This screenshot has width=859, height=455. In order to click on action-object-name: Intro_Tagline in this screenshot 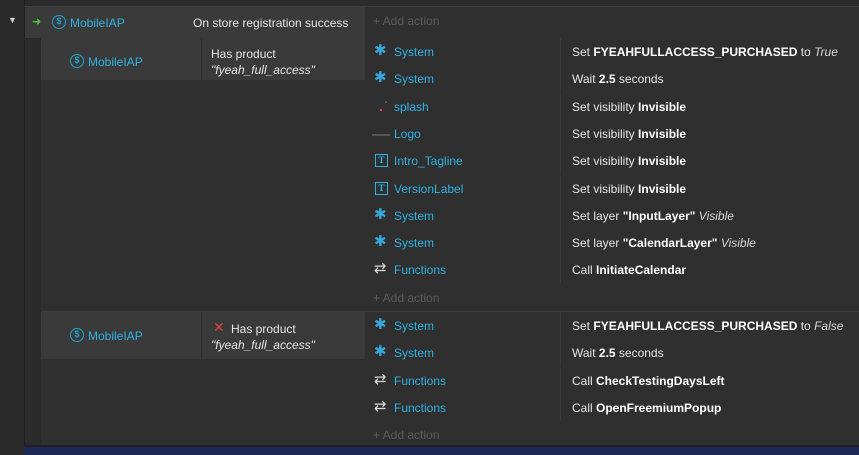, I will do `click(428, 161)`.